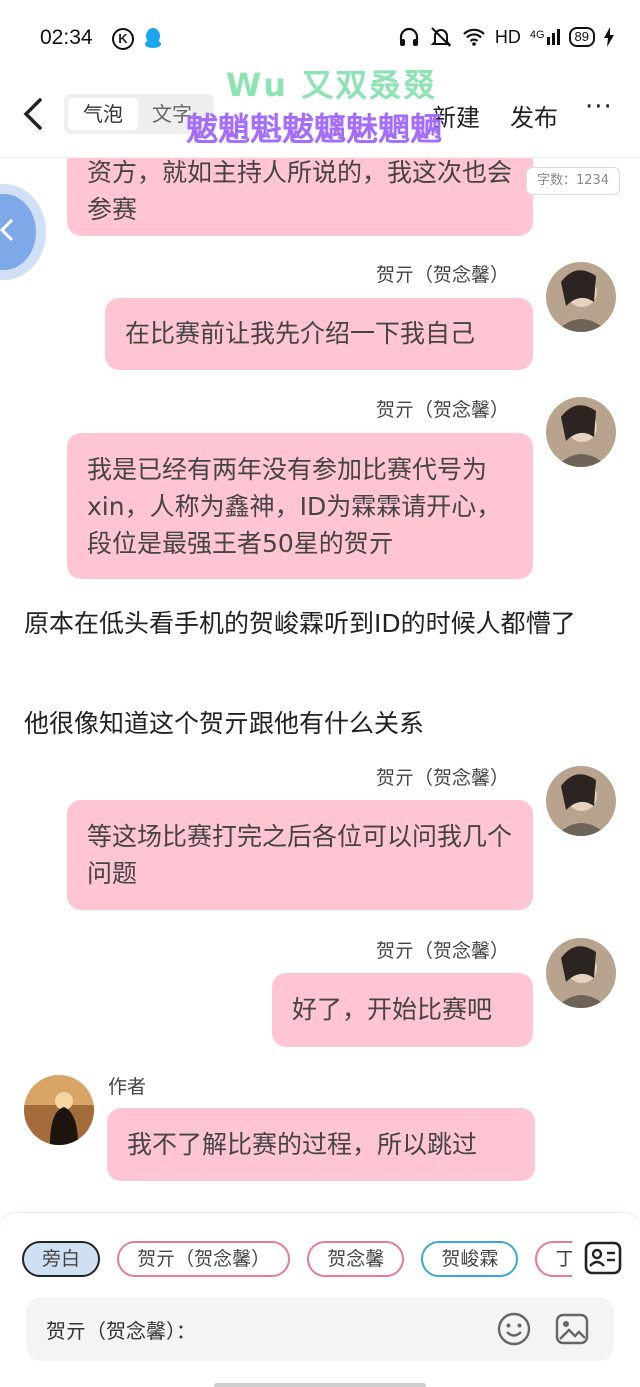  I want to click on narration-text: 他很像知道这个贺亓跟他有什么关系, so click(324, 724).